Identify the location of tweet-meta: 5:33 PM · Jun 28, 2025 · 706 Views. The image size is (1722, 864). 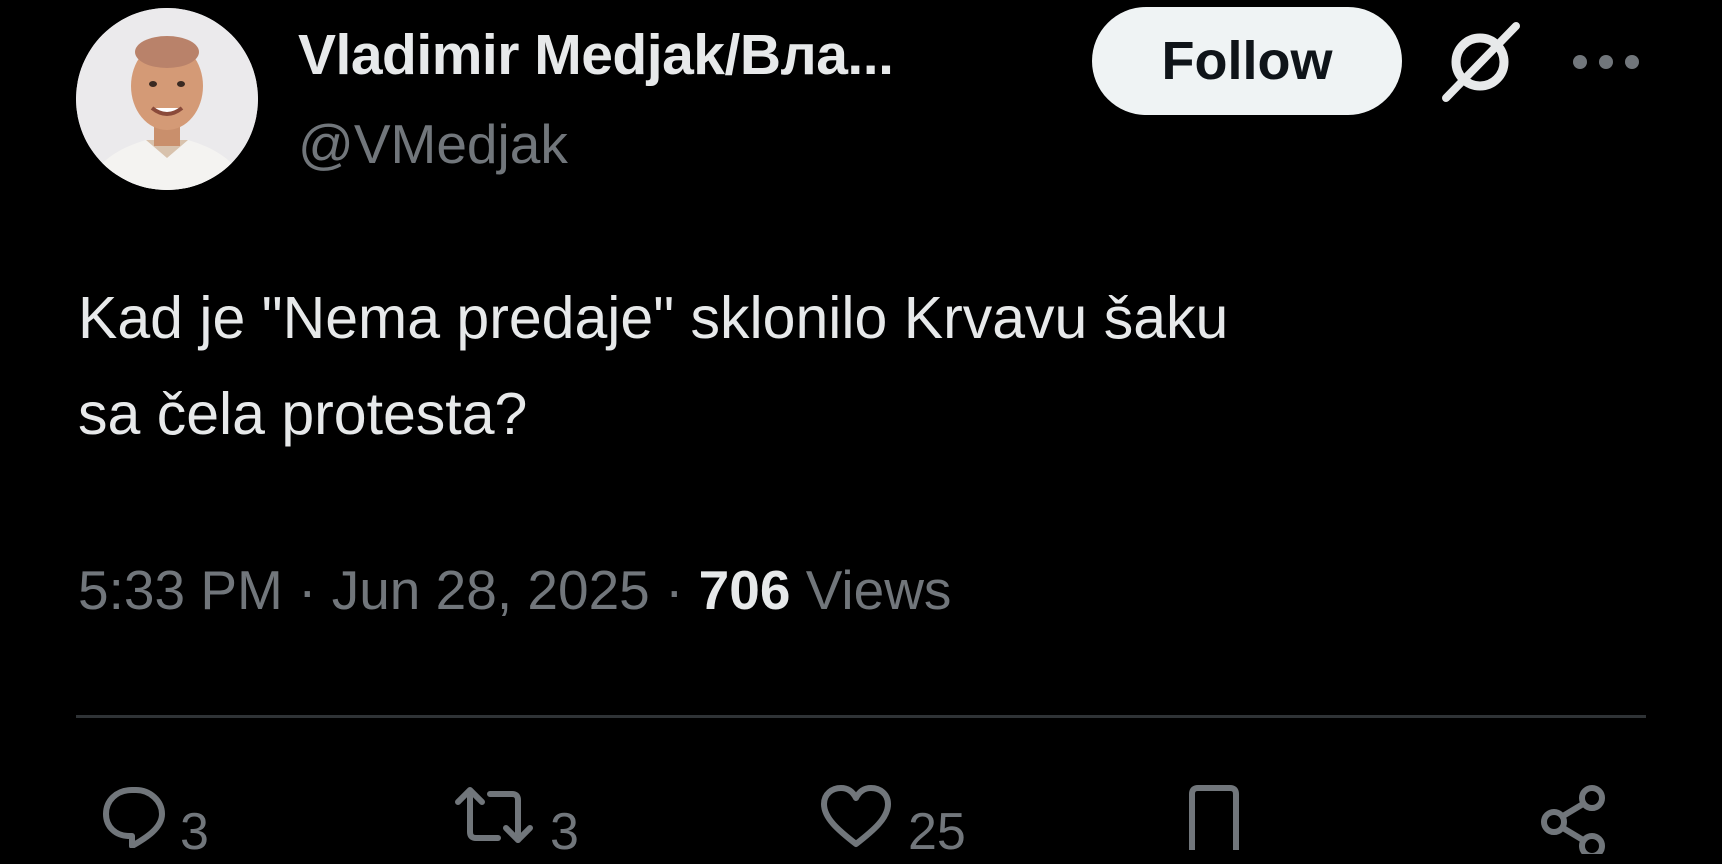
(514, 590).